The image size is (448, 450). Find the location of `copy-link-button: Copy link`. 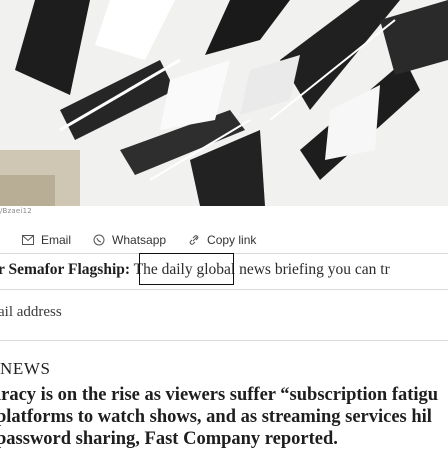

copy-link-button: Copy link is located at coordinates (222, 240).